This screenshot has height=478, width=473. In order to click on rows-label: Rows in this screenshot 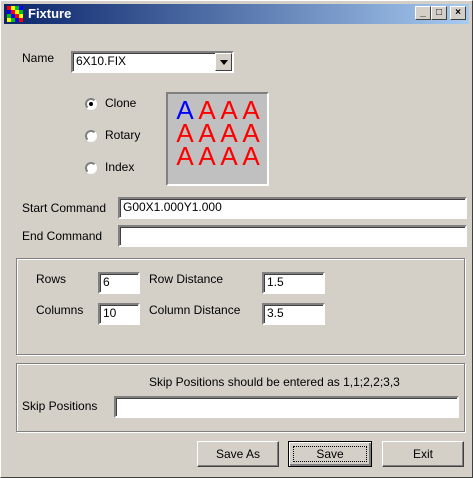, I will do `click(51, 279)`.